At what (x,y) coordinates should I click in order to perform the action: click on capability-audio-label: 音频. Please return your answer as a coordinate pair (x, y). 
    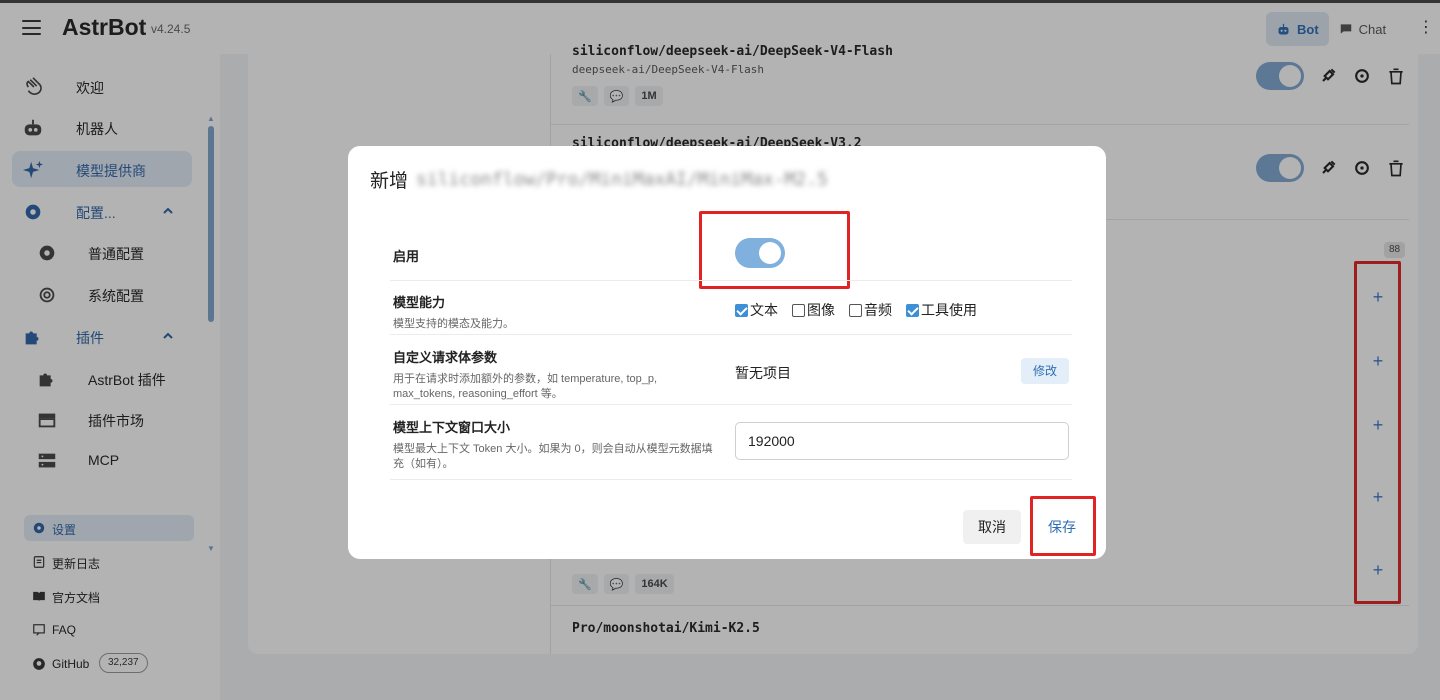
    Looking at the image, I should click on (878, 310).